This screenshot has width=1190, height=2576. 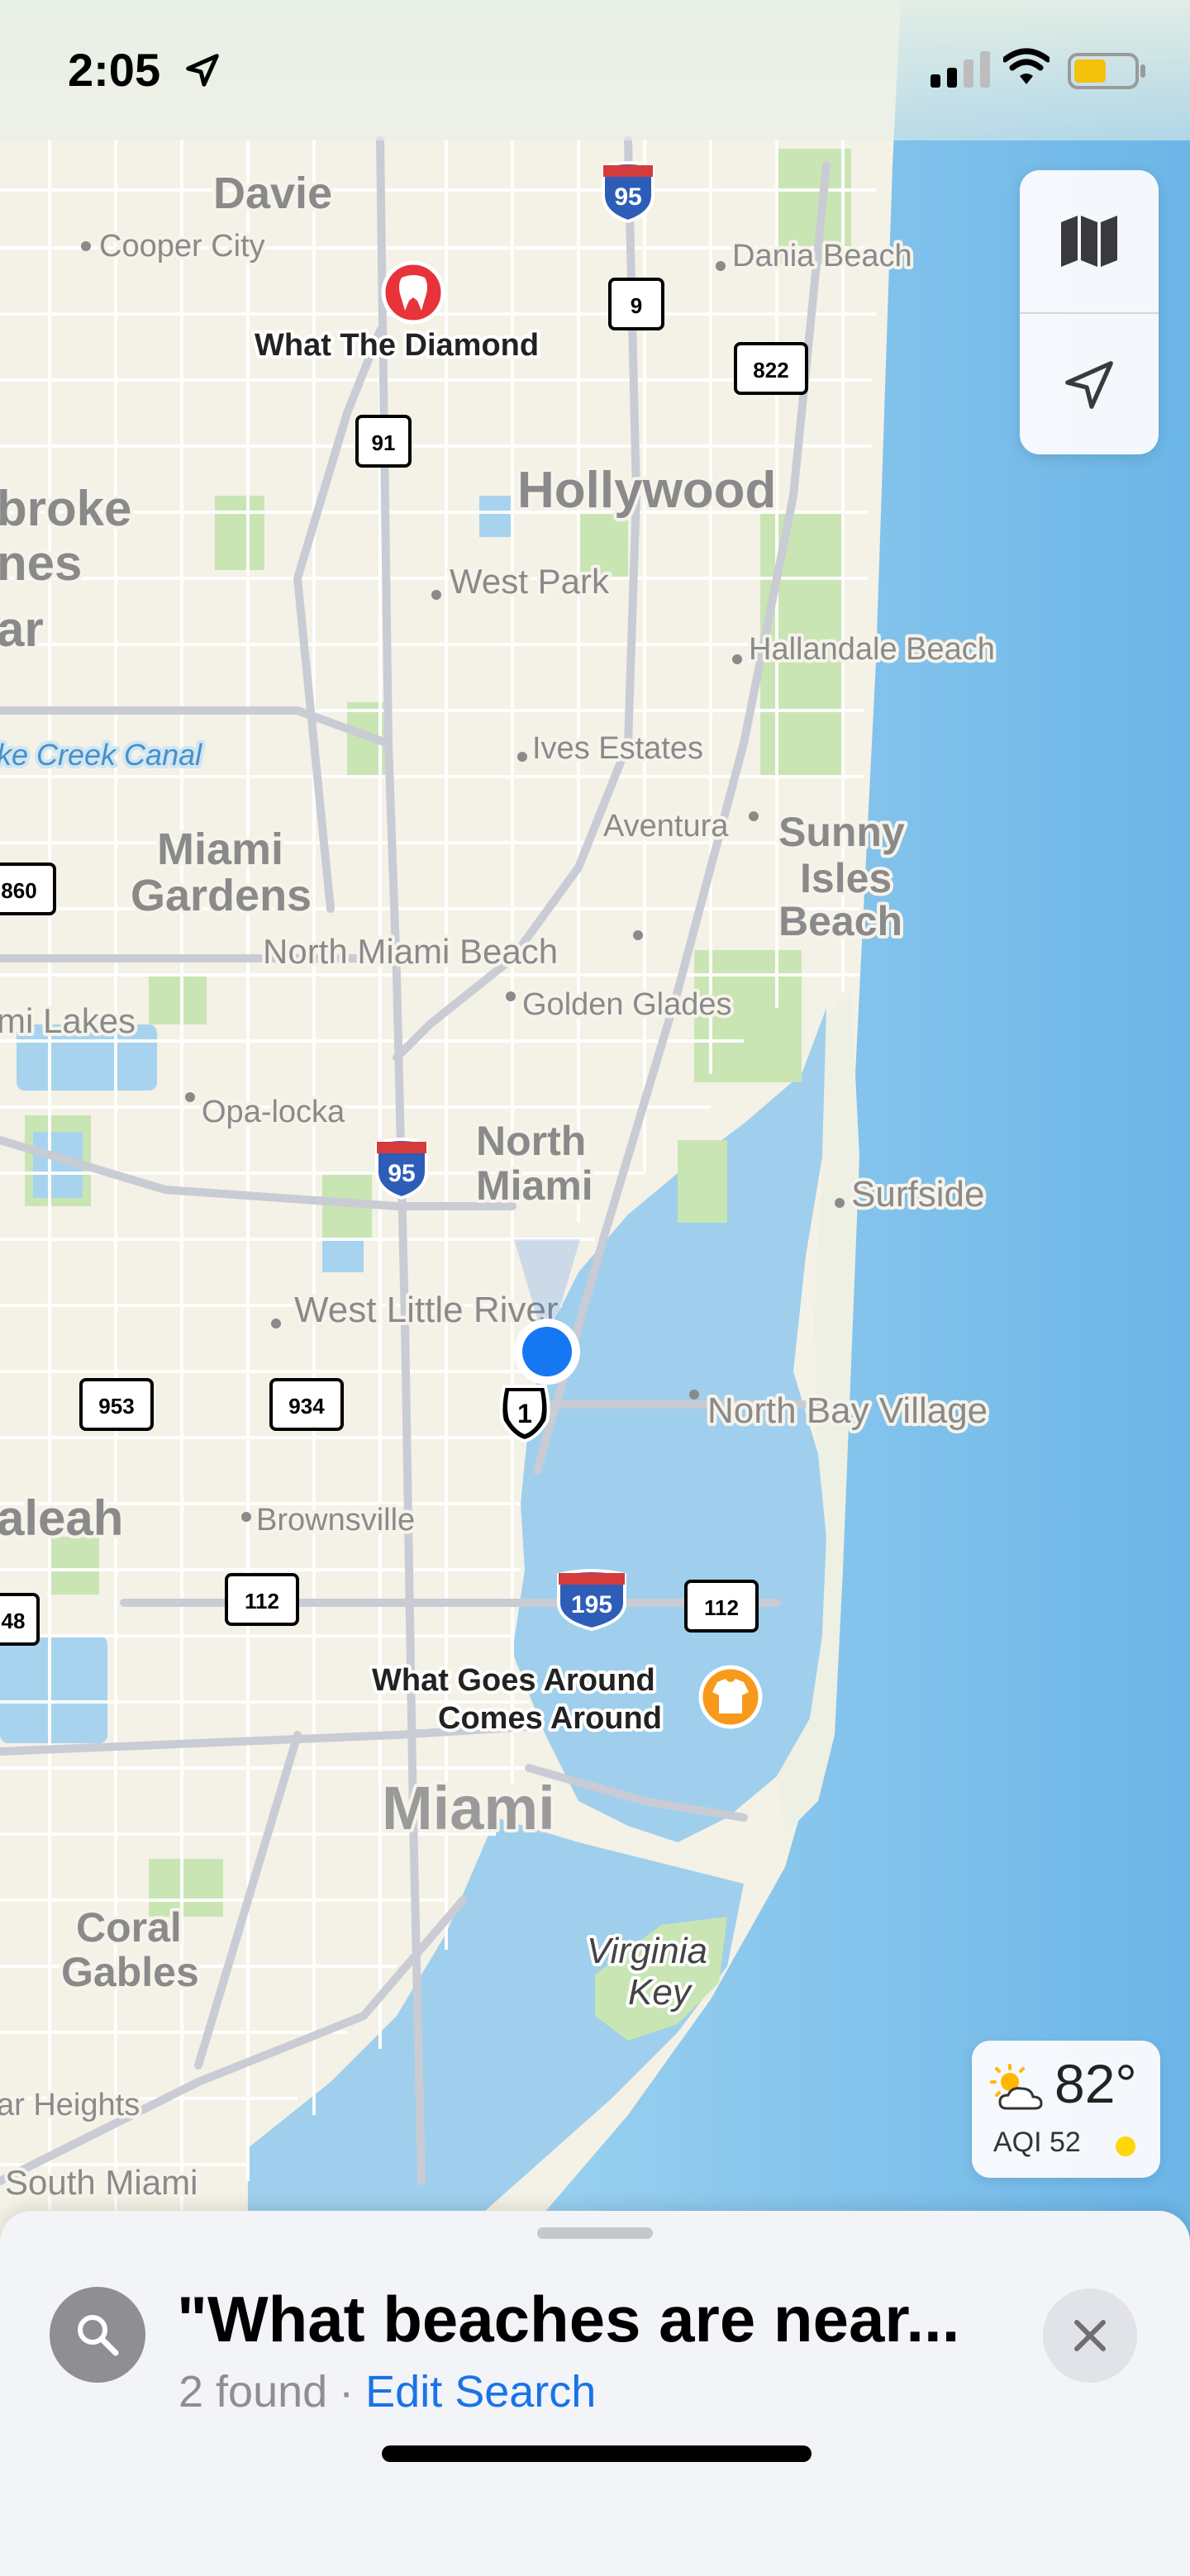 What do you see at coordinates (101, 2182) in the screenshot?
I see `label-south-miami: South Miami` at bounding box center [101, 2182].